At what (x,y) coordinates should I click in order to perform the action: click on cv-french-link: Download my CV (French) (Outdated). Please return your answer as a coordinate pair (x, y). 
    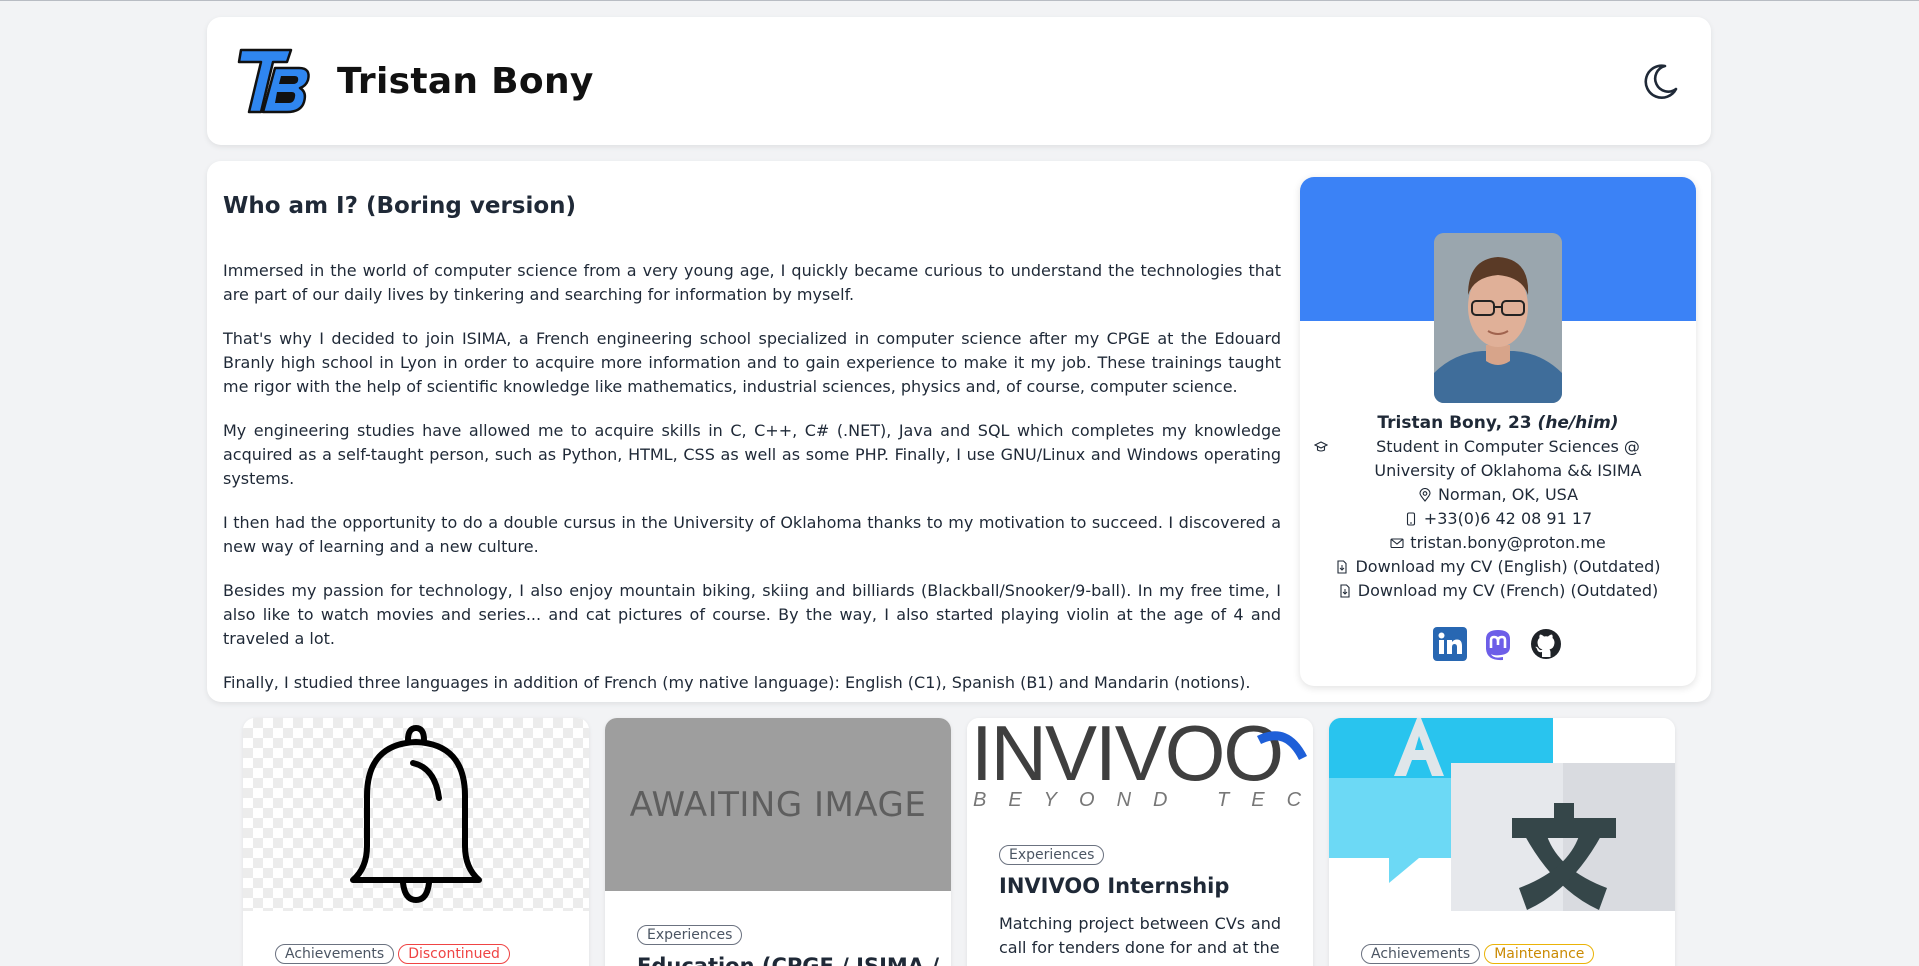
    Looking at the image, I should click on (1498, 591).